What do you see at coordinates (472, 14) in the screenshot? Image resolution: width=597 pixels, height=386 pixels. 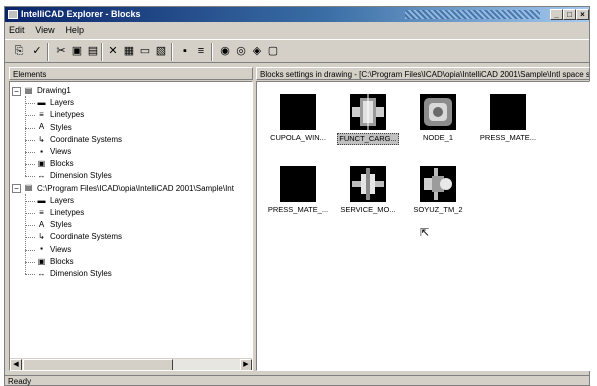 I see `title-pattern` at bounding box center [472, 14].